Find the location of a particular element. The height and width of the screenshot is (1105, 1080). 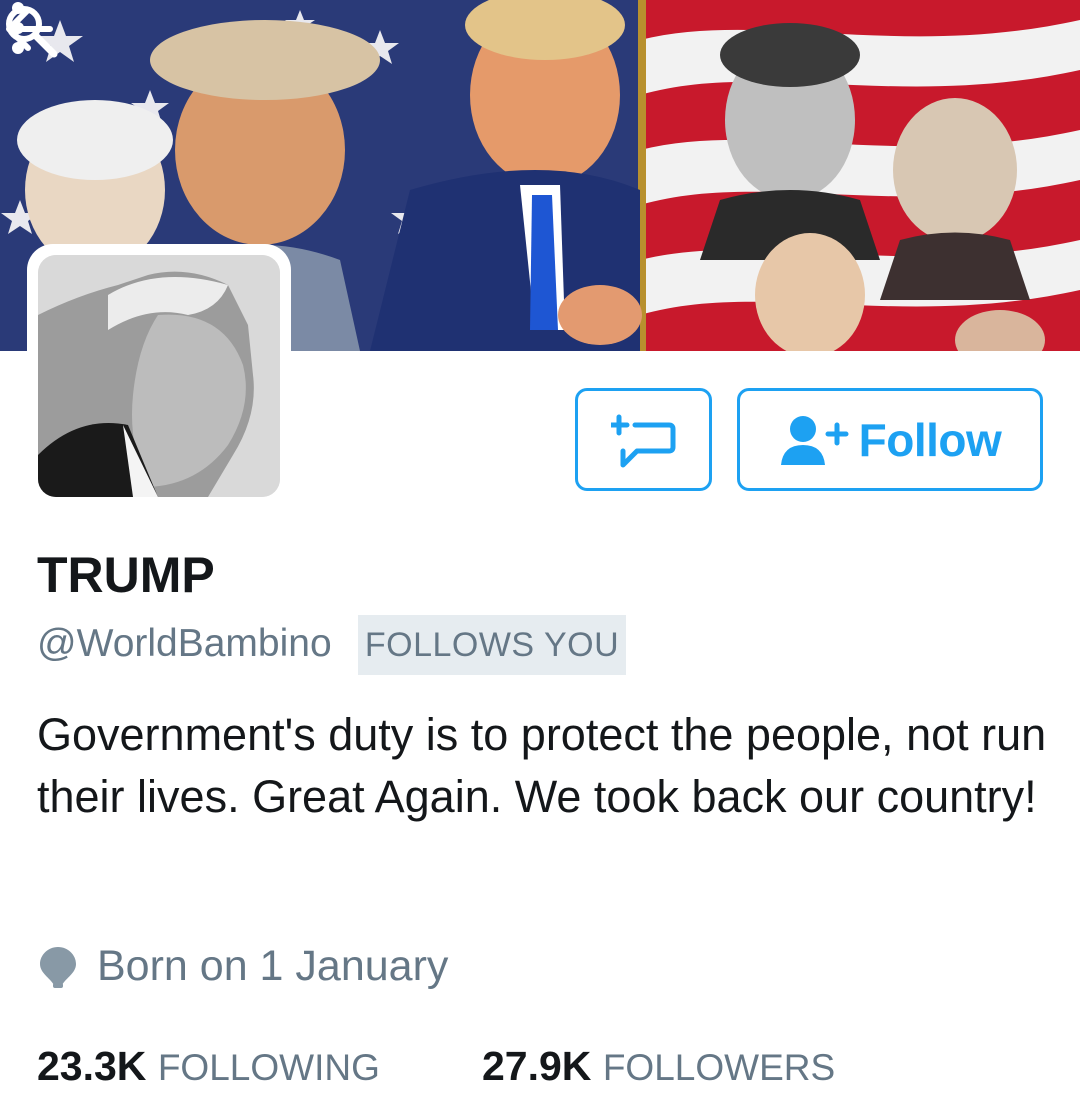

more-vertical-icon is located at coordinates (18, 28).